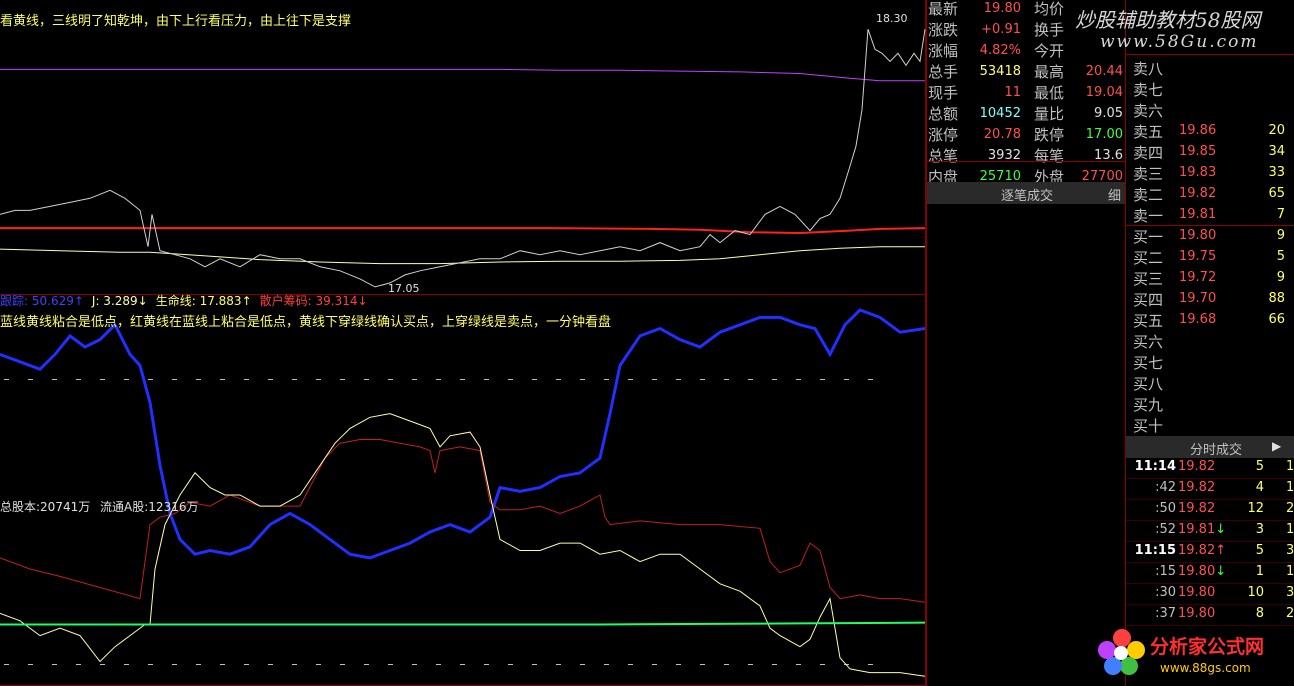 Image resolution: width=1294 pixels, height=686 pixels. Describe the element at coordinates (1197, 508) in the screenshot. I see `tick-price: 19.82` at that location.